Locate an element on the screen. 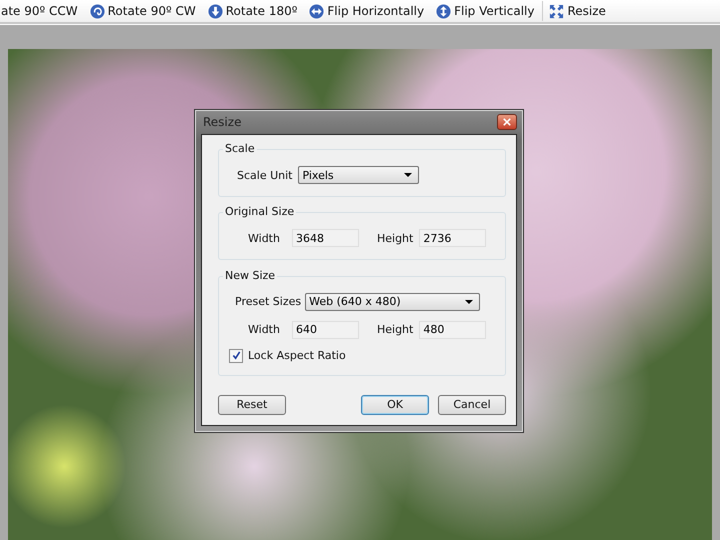  window-title: Resize is located at coordinates (222, 122).